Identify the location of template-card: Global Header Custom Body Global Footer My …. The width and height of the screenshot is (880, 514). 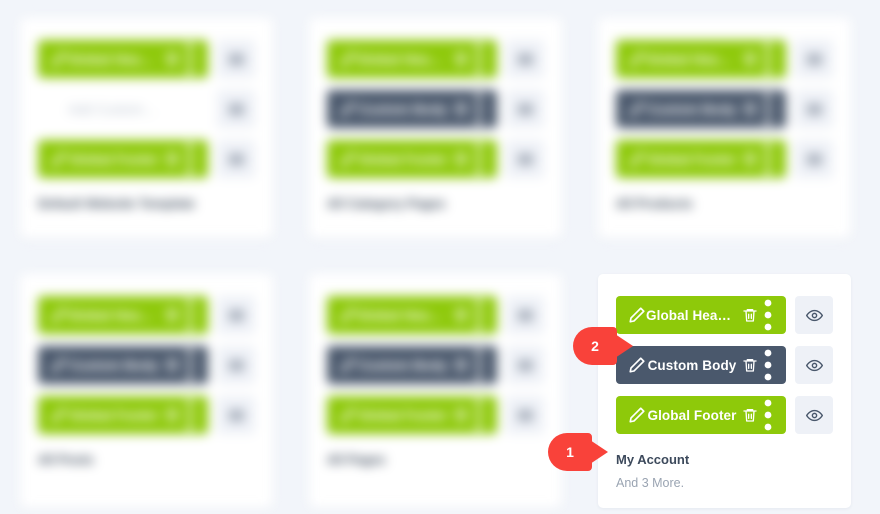
(724, 391).